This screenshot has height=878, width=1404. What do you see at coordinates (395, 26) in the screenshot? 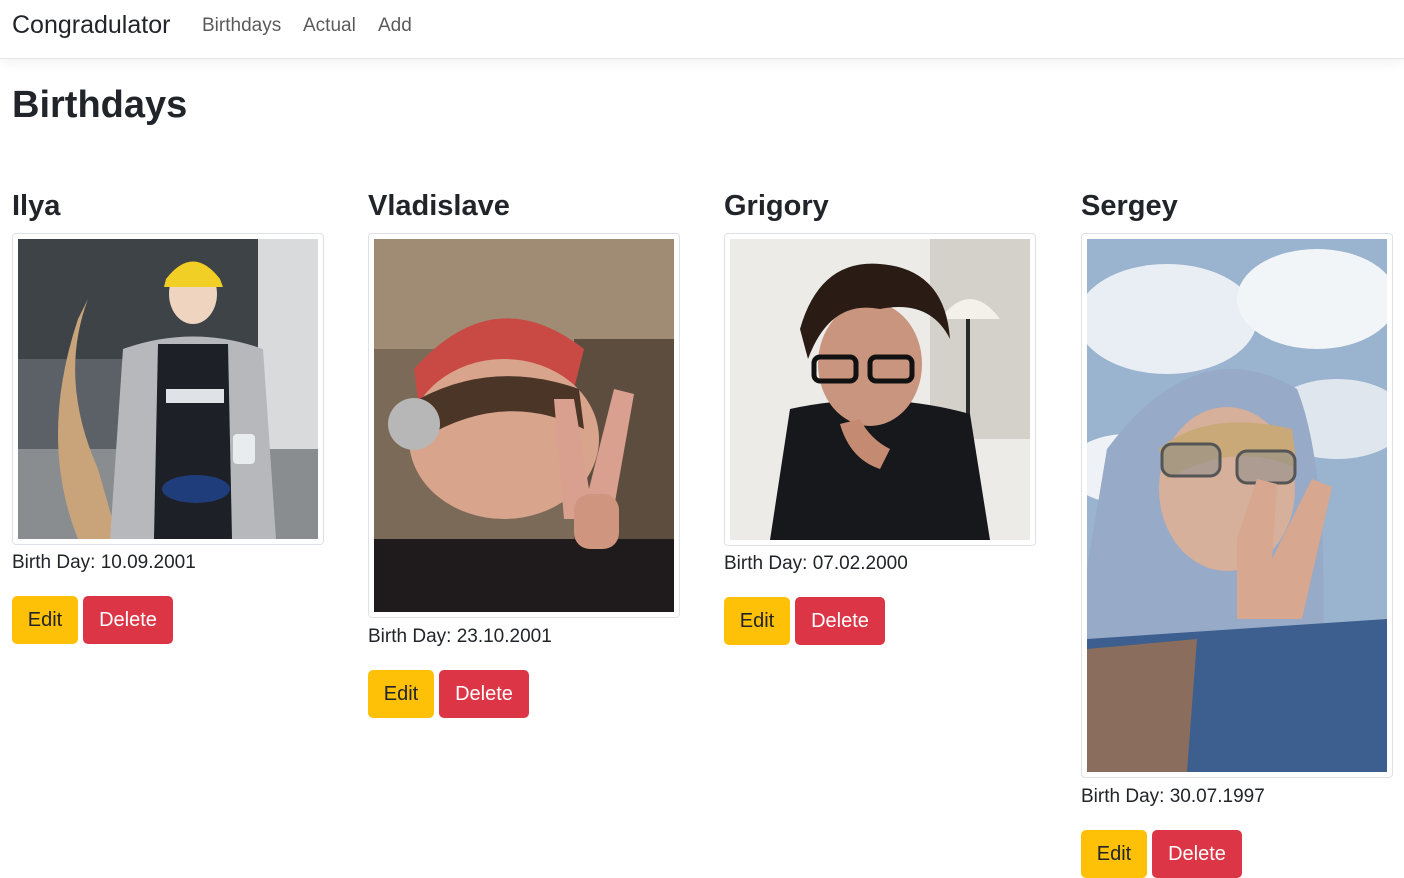
I see `nav-link-add: Add` at bounding box center [395, 26].